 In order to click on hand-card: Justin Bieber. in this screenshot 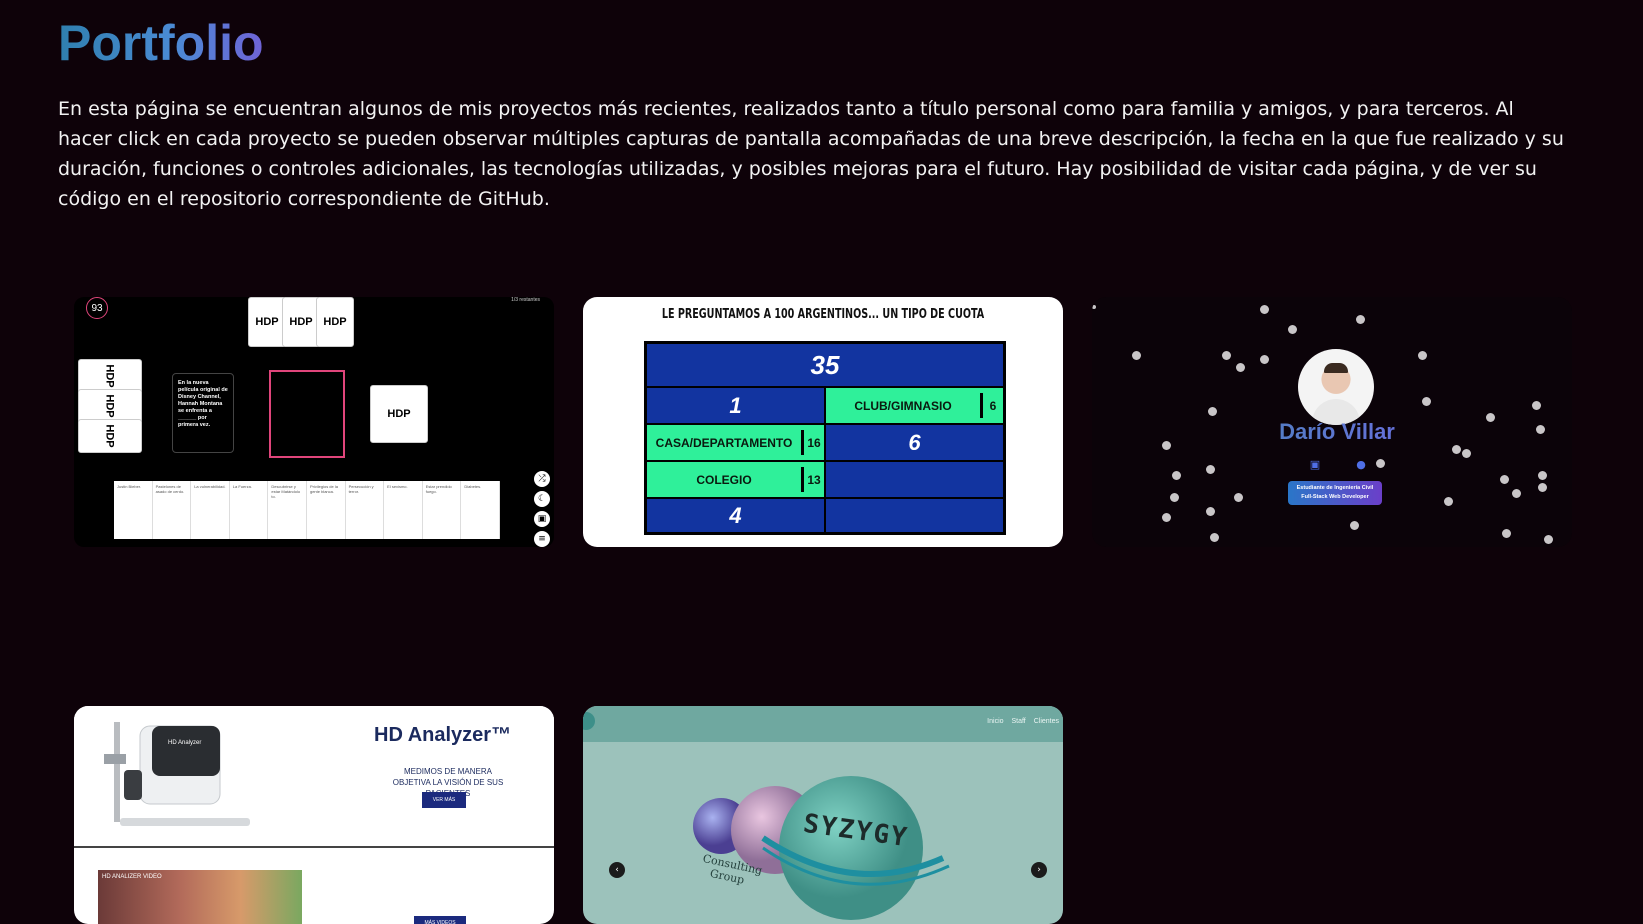, I will do `click(133, 510)`.